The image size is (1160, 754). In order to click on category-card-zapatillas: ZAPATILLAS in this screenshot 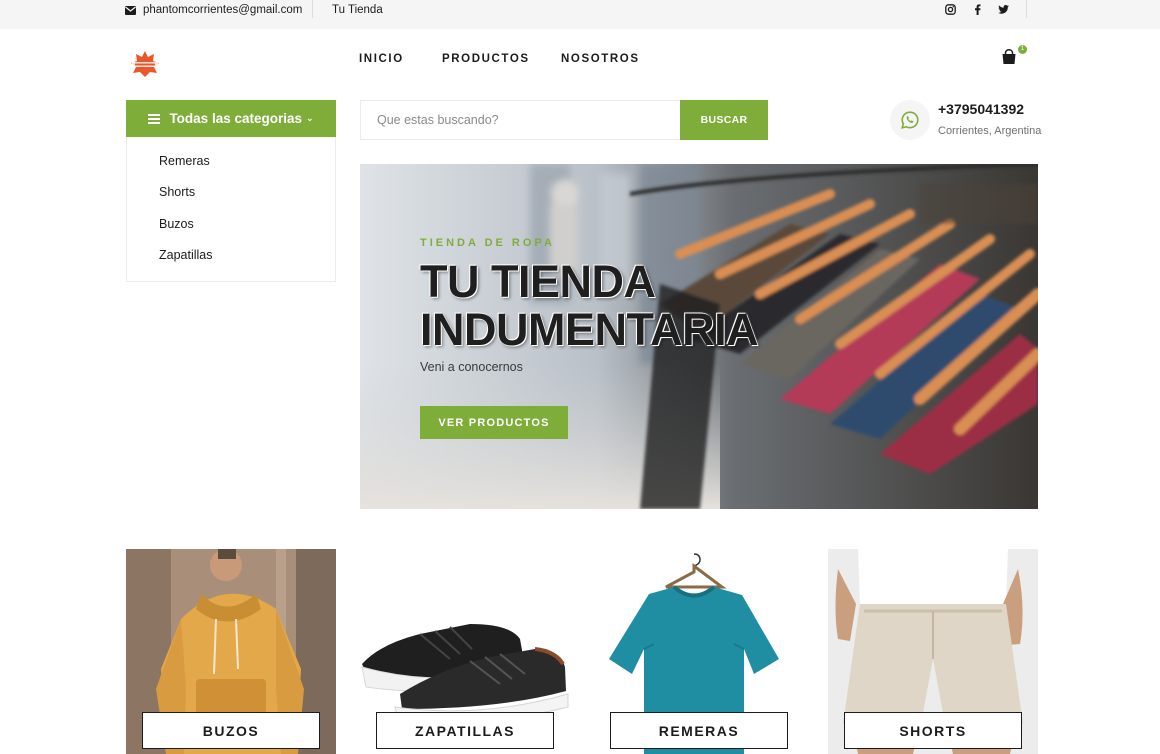, I will do `click(465, 651)`.